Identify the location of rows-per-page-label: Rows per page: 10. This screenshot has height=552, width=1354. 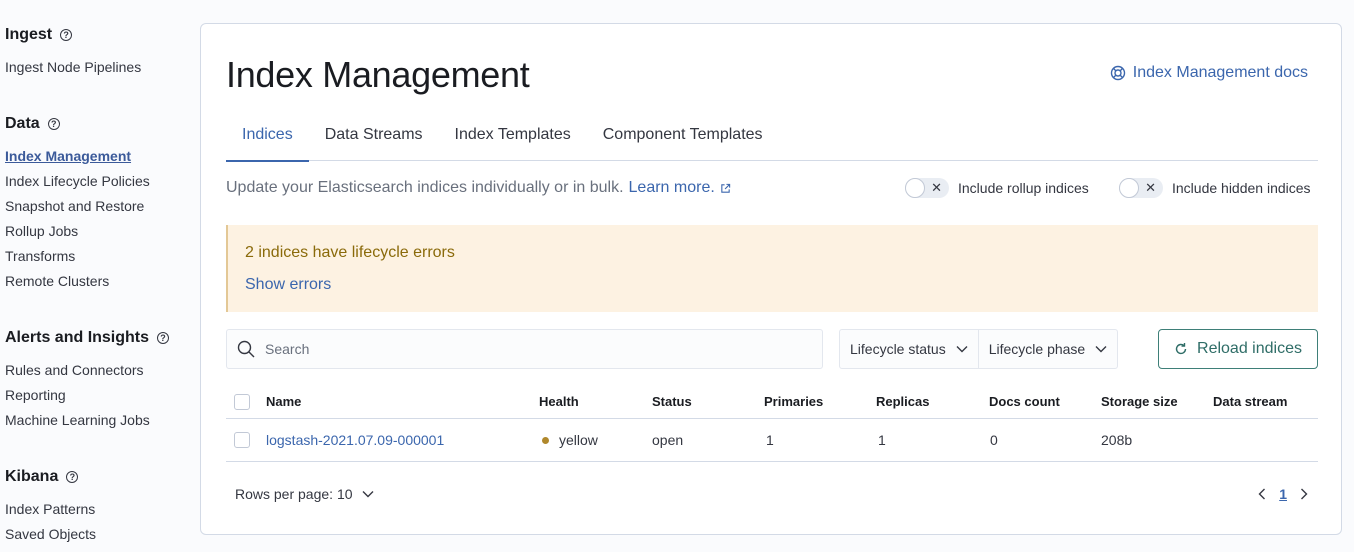
(294, 494).